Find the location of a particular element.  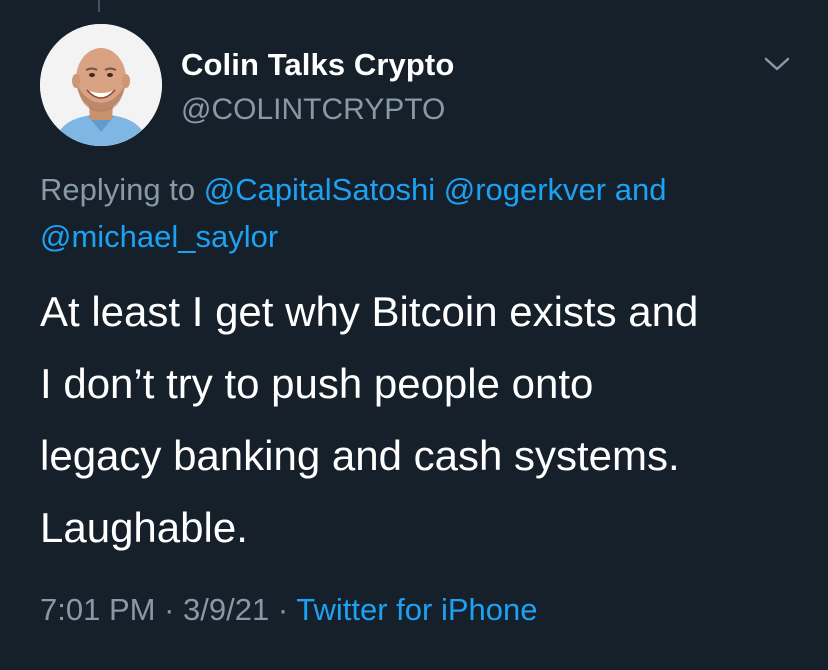

tweet-line: Laughable. is located at coordinates (144, 527).